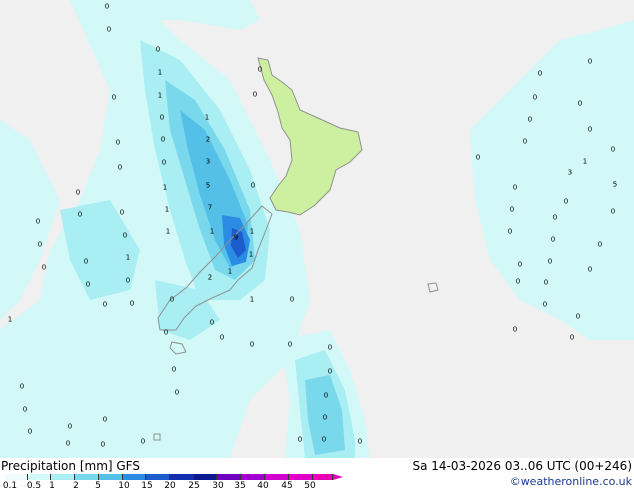  What do you see at coordinates (571, 481) in the screenshot?
I see `credit-link: ©weatheronline.co.uk` at bounding box center [571, 481].